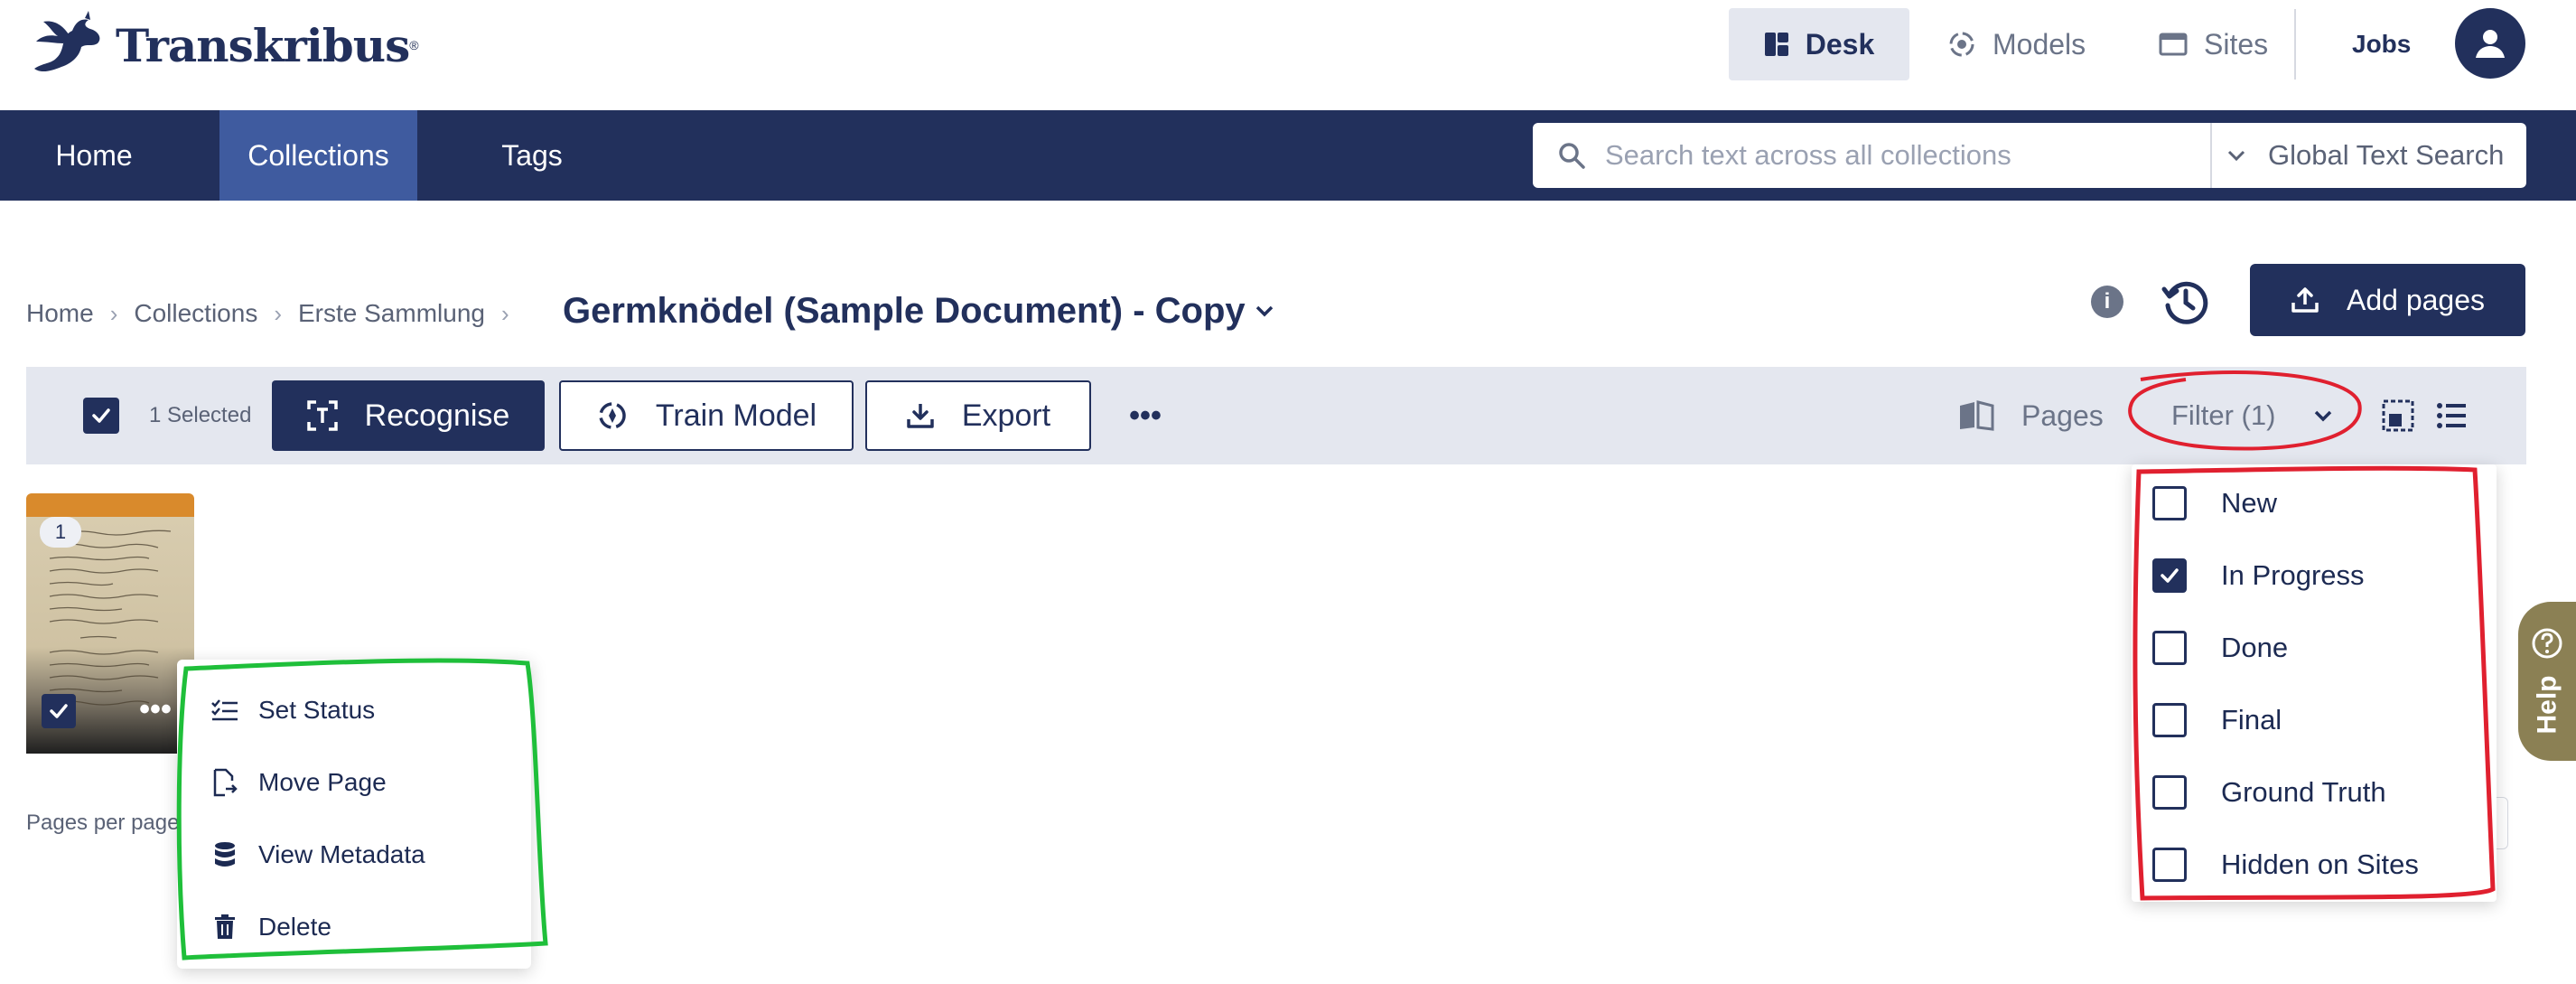  What do you see at coordinates (437, 415) in the screenshot?
I see `recognise-label: Recognise` at bounding box center [437, 415].